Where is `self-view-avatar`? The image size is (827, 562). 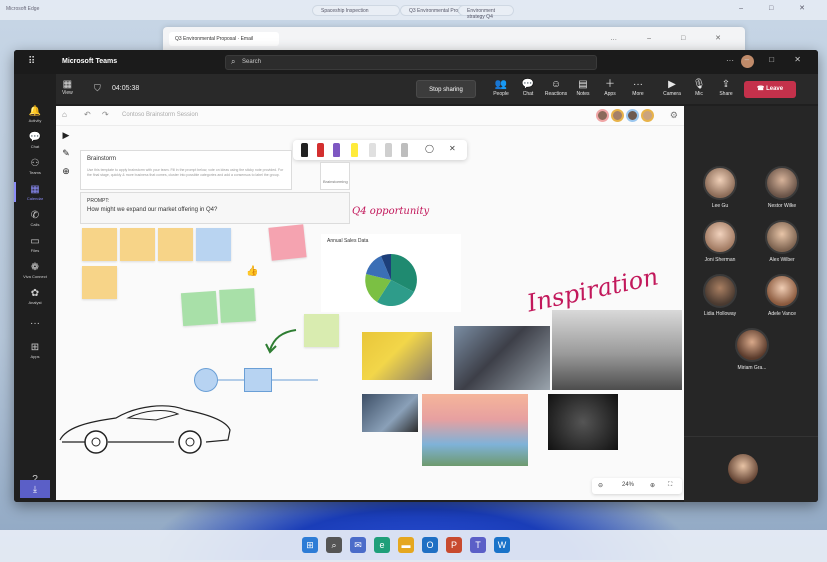 self-view-avatar is located at coordinates (743, 469).